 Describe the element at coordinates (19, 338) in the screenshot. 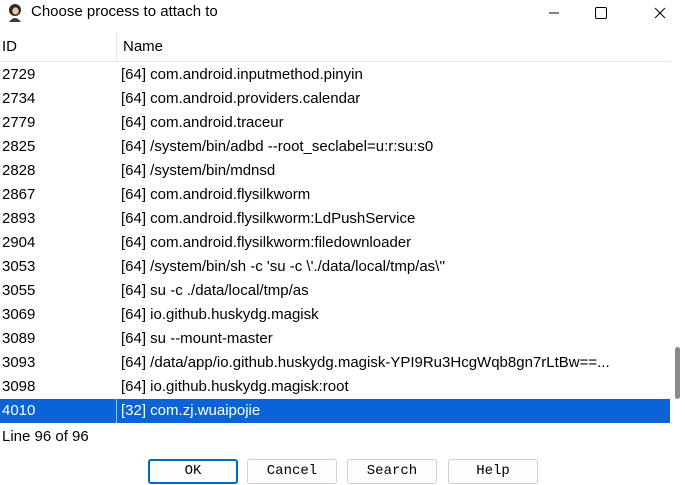

I see `process-id: 3089` at that location.